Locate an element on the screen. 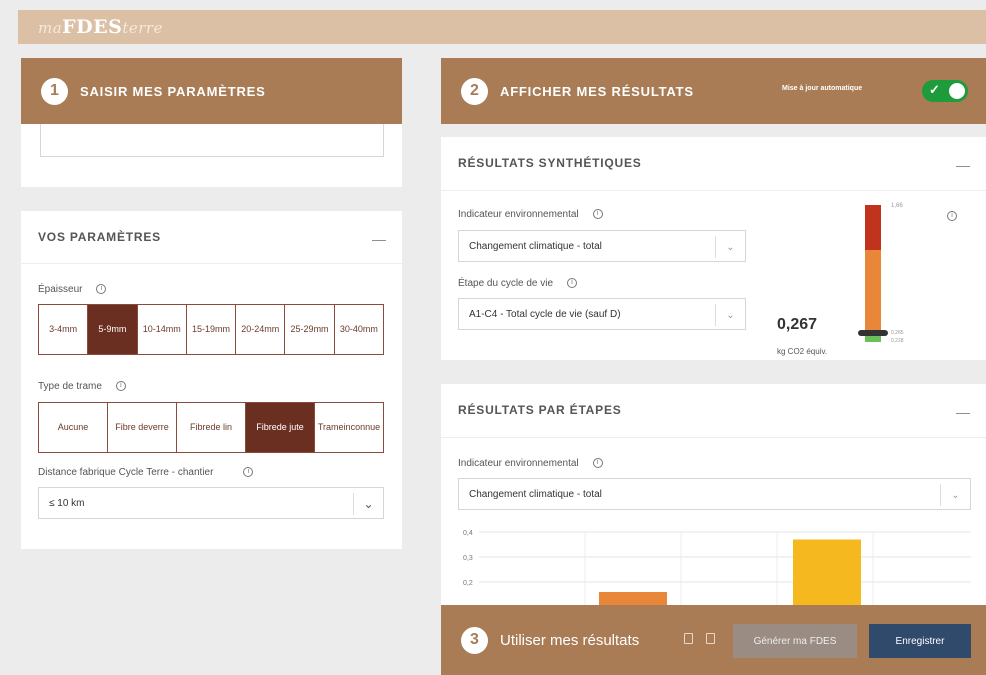  chart-bar is located at coordinates (827, 576).